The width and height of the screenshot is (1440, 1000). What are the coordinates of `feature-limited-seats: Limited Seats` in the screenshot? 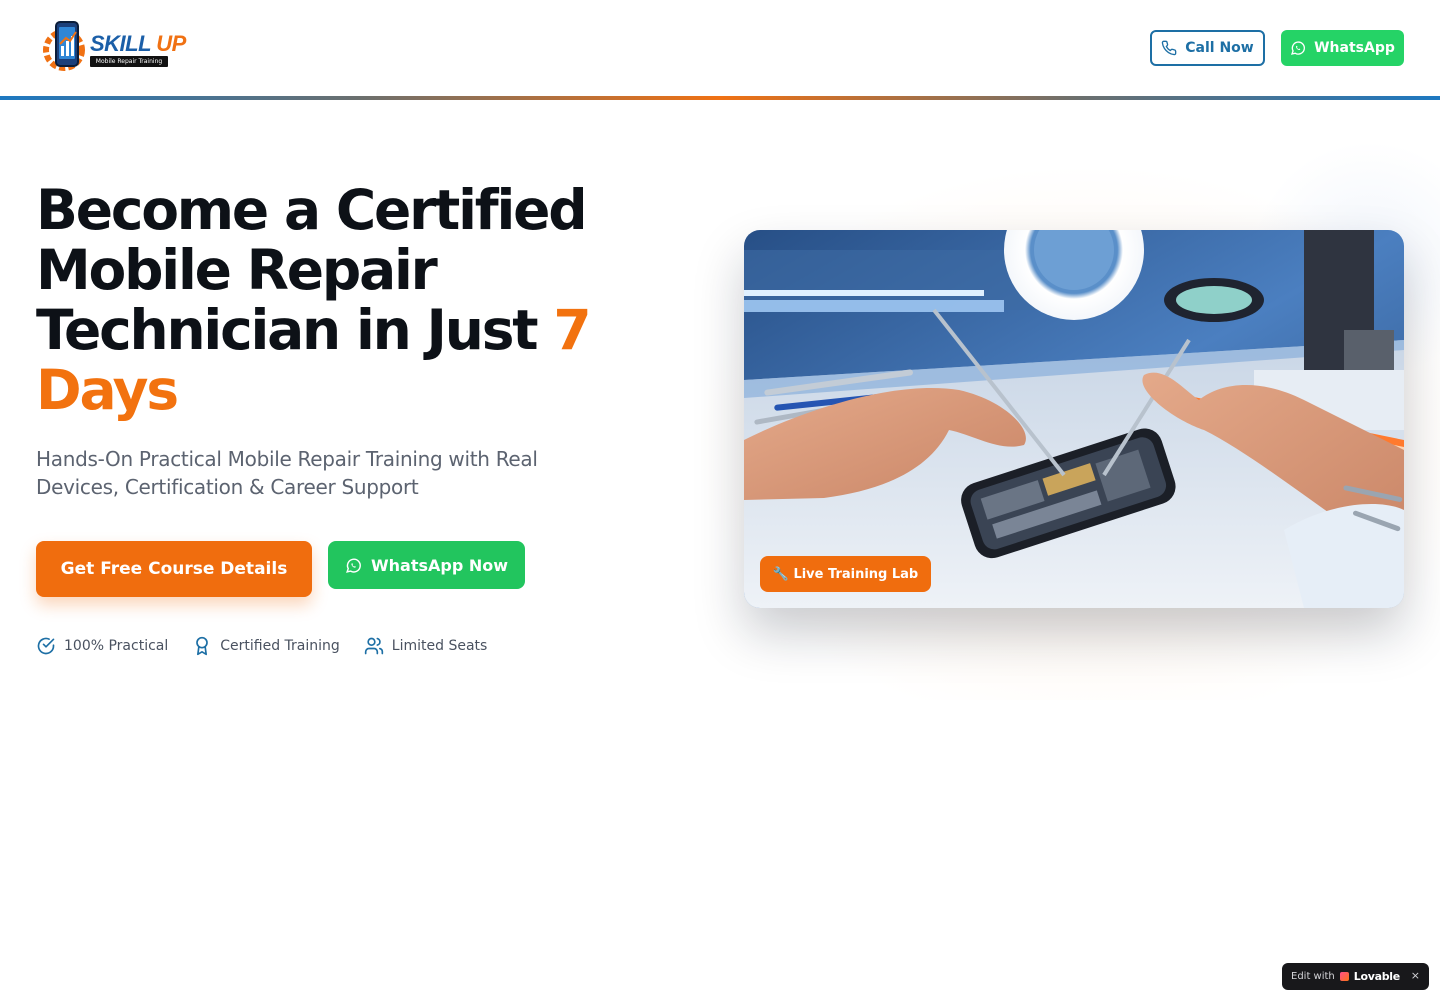 It's located at (426, 646).